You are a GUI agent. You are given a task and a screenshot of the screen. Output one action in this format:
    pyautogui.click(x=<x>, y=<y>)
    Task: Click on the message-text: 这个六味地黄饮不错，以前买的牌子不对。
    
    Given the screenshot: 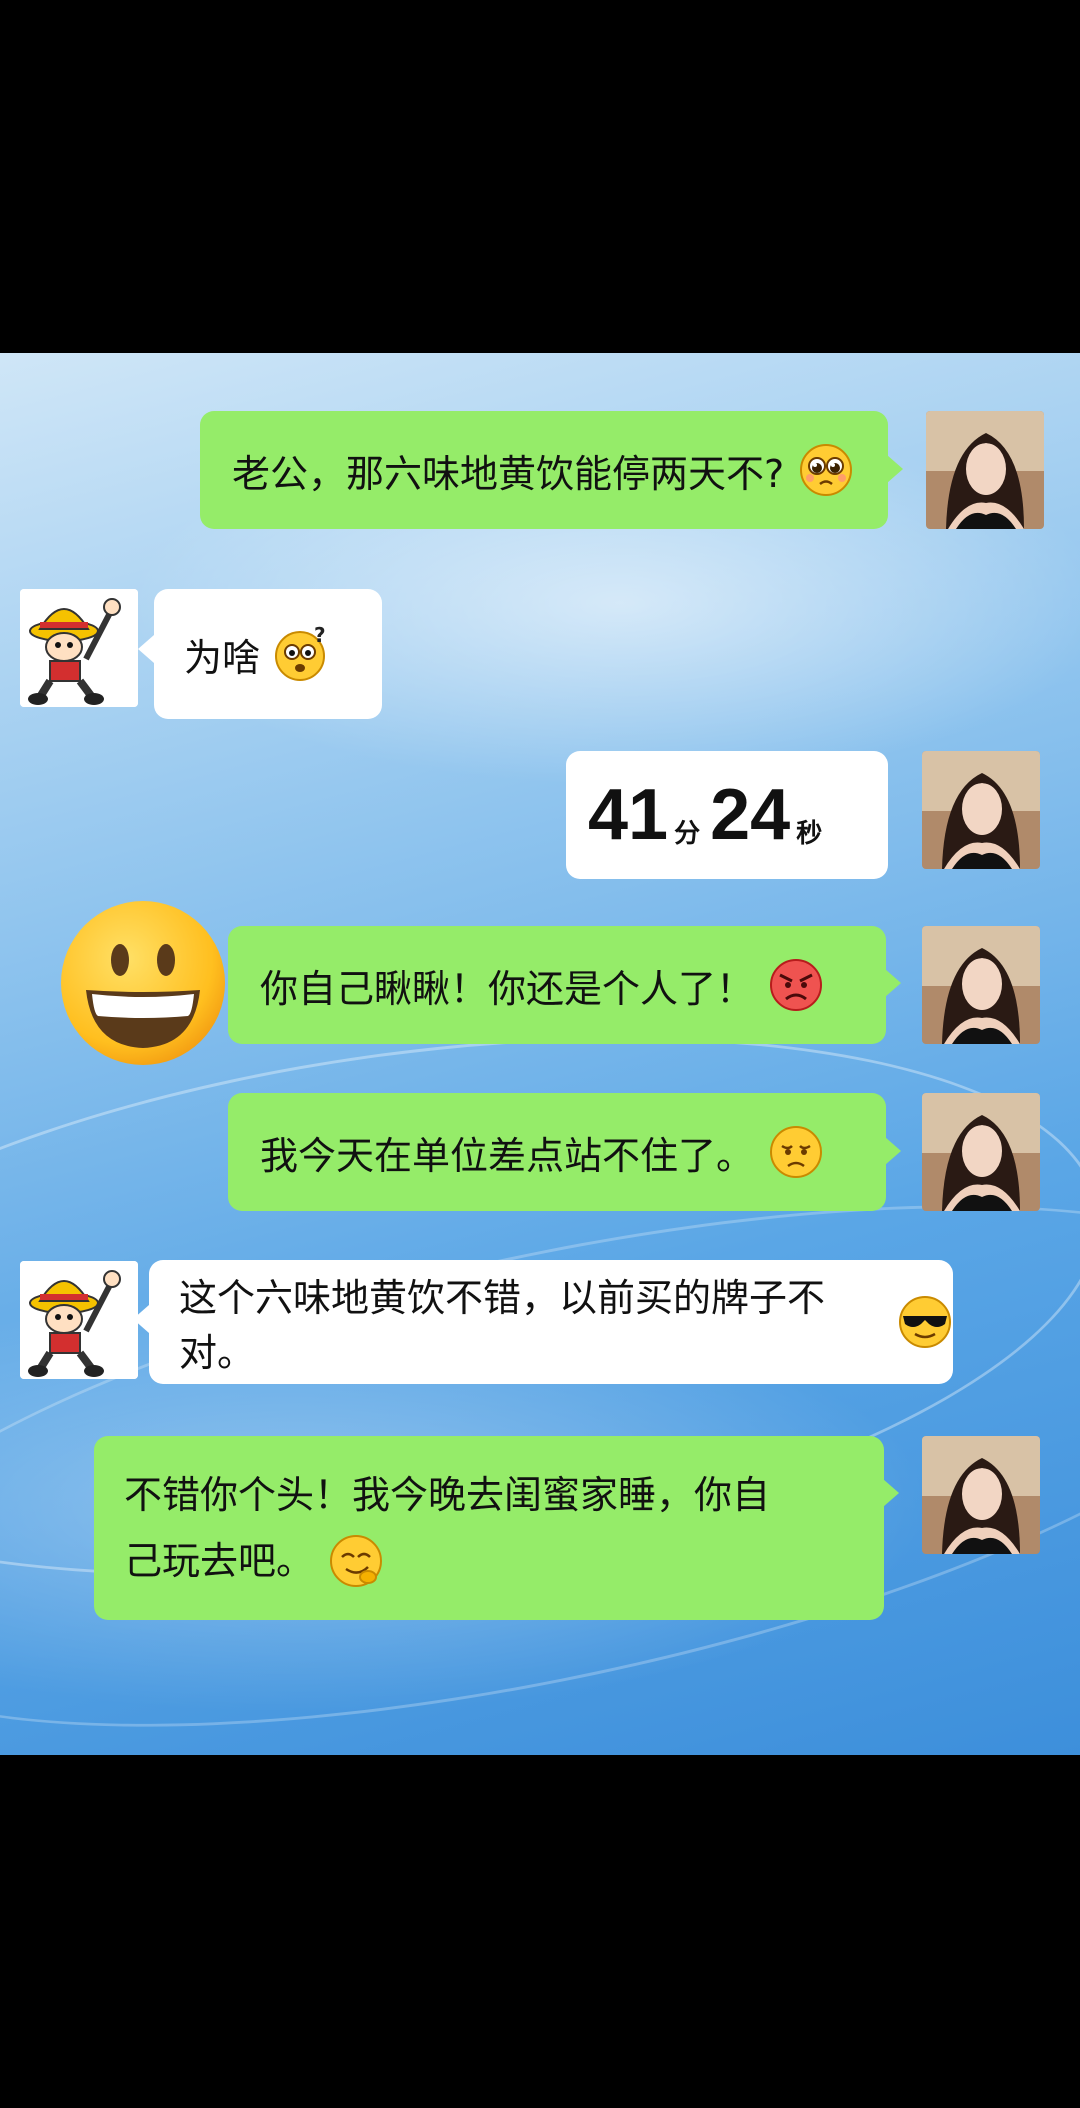 What is the action you would take?
    pyautogui.click(x=502, y=1325)
    